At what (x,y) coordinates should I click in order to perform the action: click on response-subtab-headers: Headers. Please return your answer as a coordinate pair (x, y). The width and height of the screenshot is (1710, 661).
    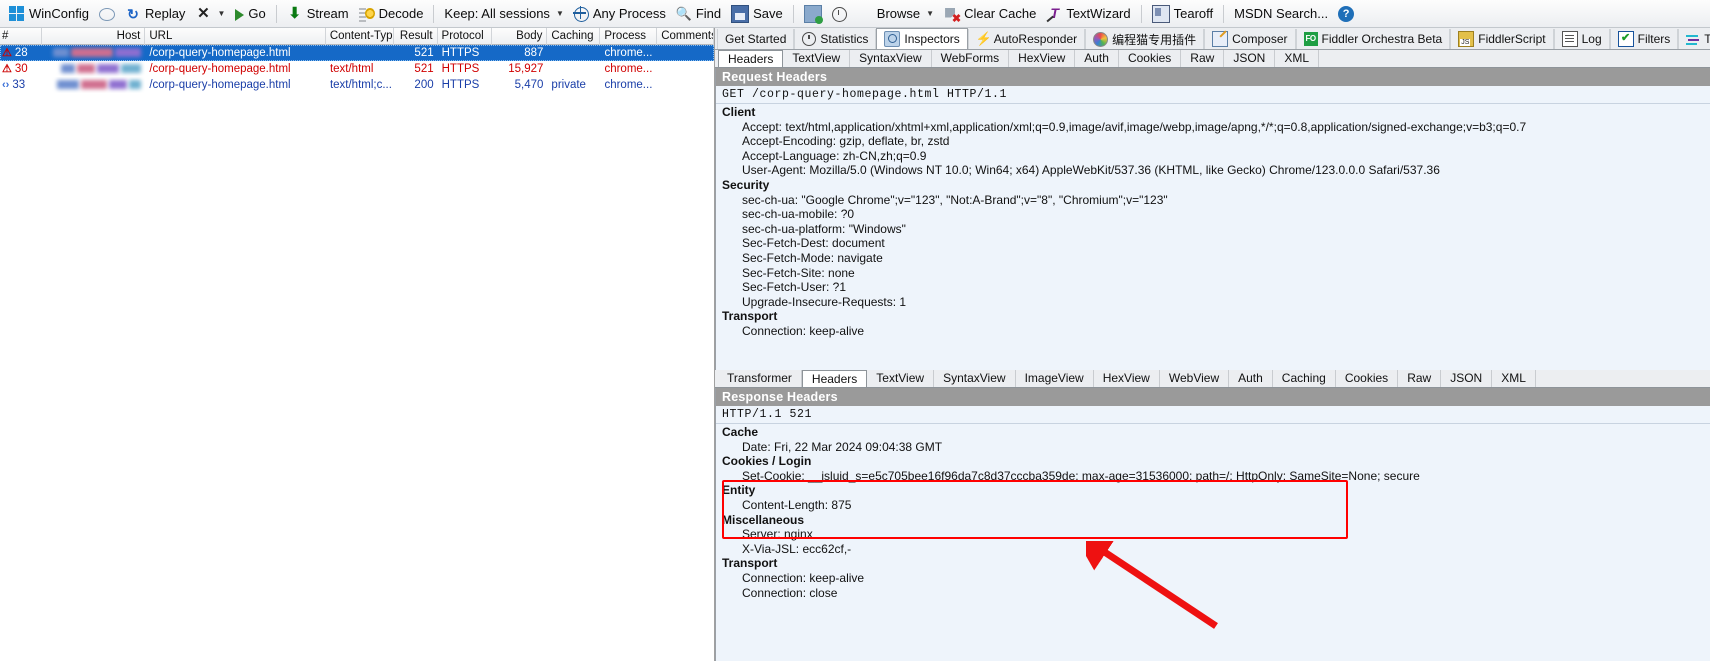
    Looking at the image, I should click on (834, 378).